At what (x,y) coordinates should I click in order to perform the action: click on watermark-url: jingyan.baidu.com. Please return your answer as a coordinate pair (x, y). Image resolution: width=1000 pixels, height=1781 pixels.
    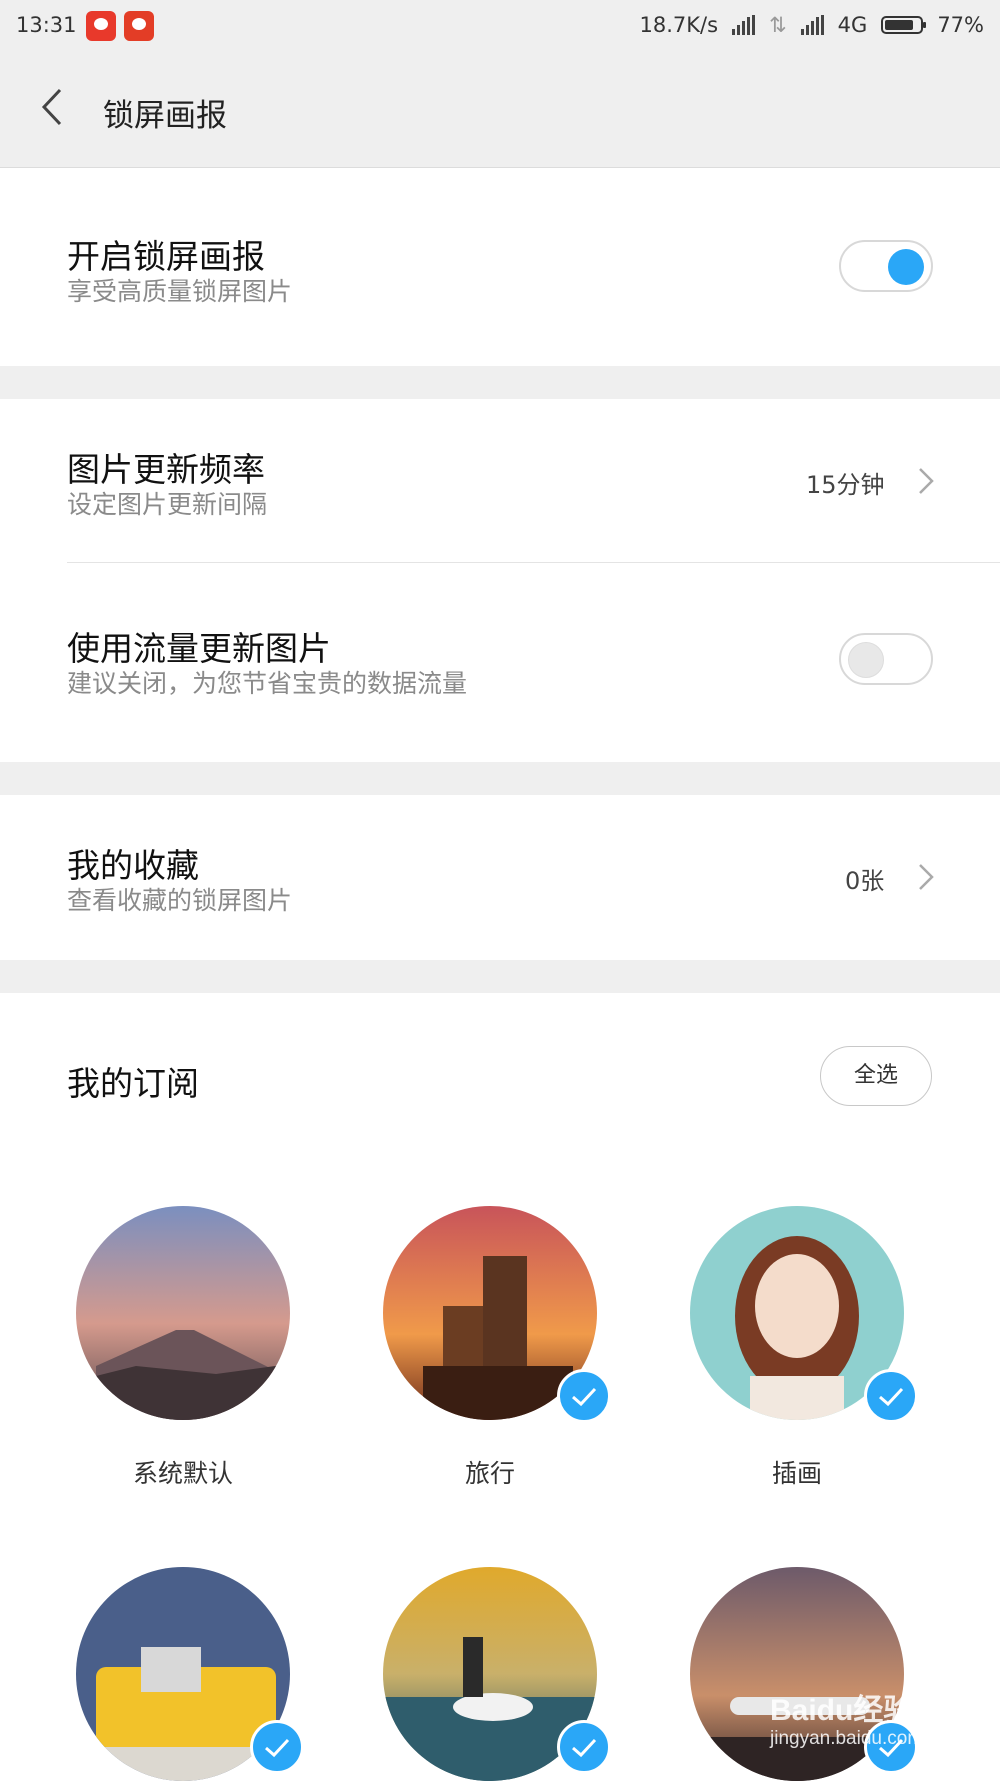
    Looking at the image, I should click on (847, 1738).